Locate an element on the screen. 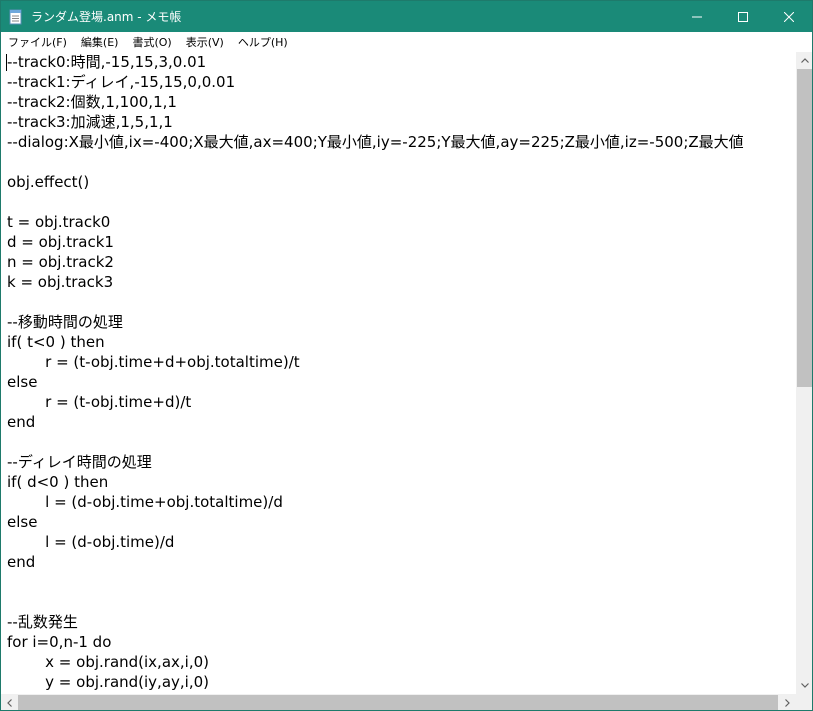  scroll-down-arrow-icon is located at coordinates (804, 685).